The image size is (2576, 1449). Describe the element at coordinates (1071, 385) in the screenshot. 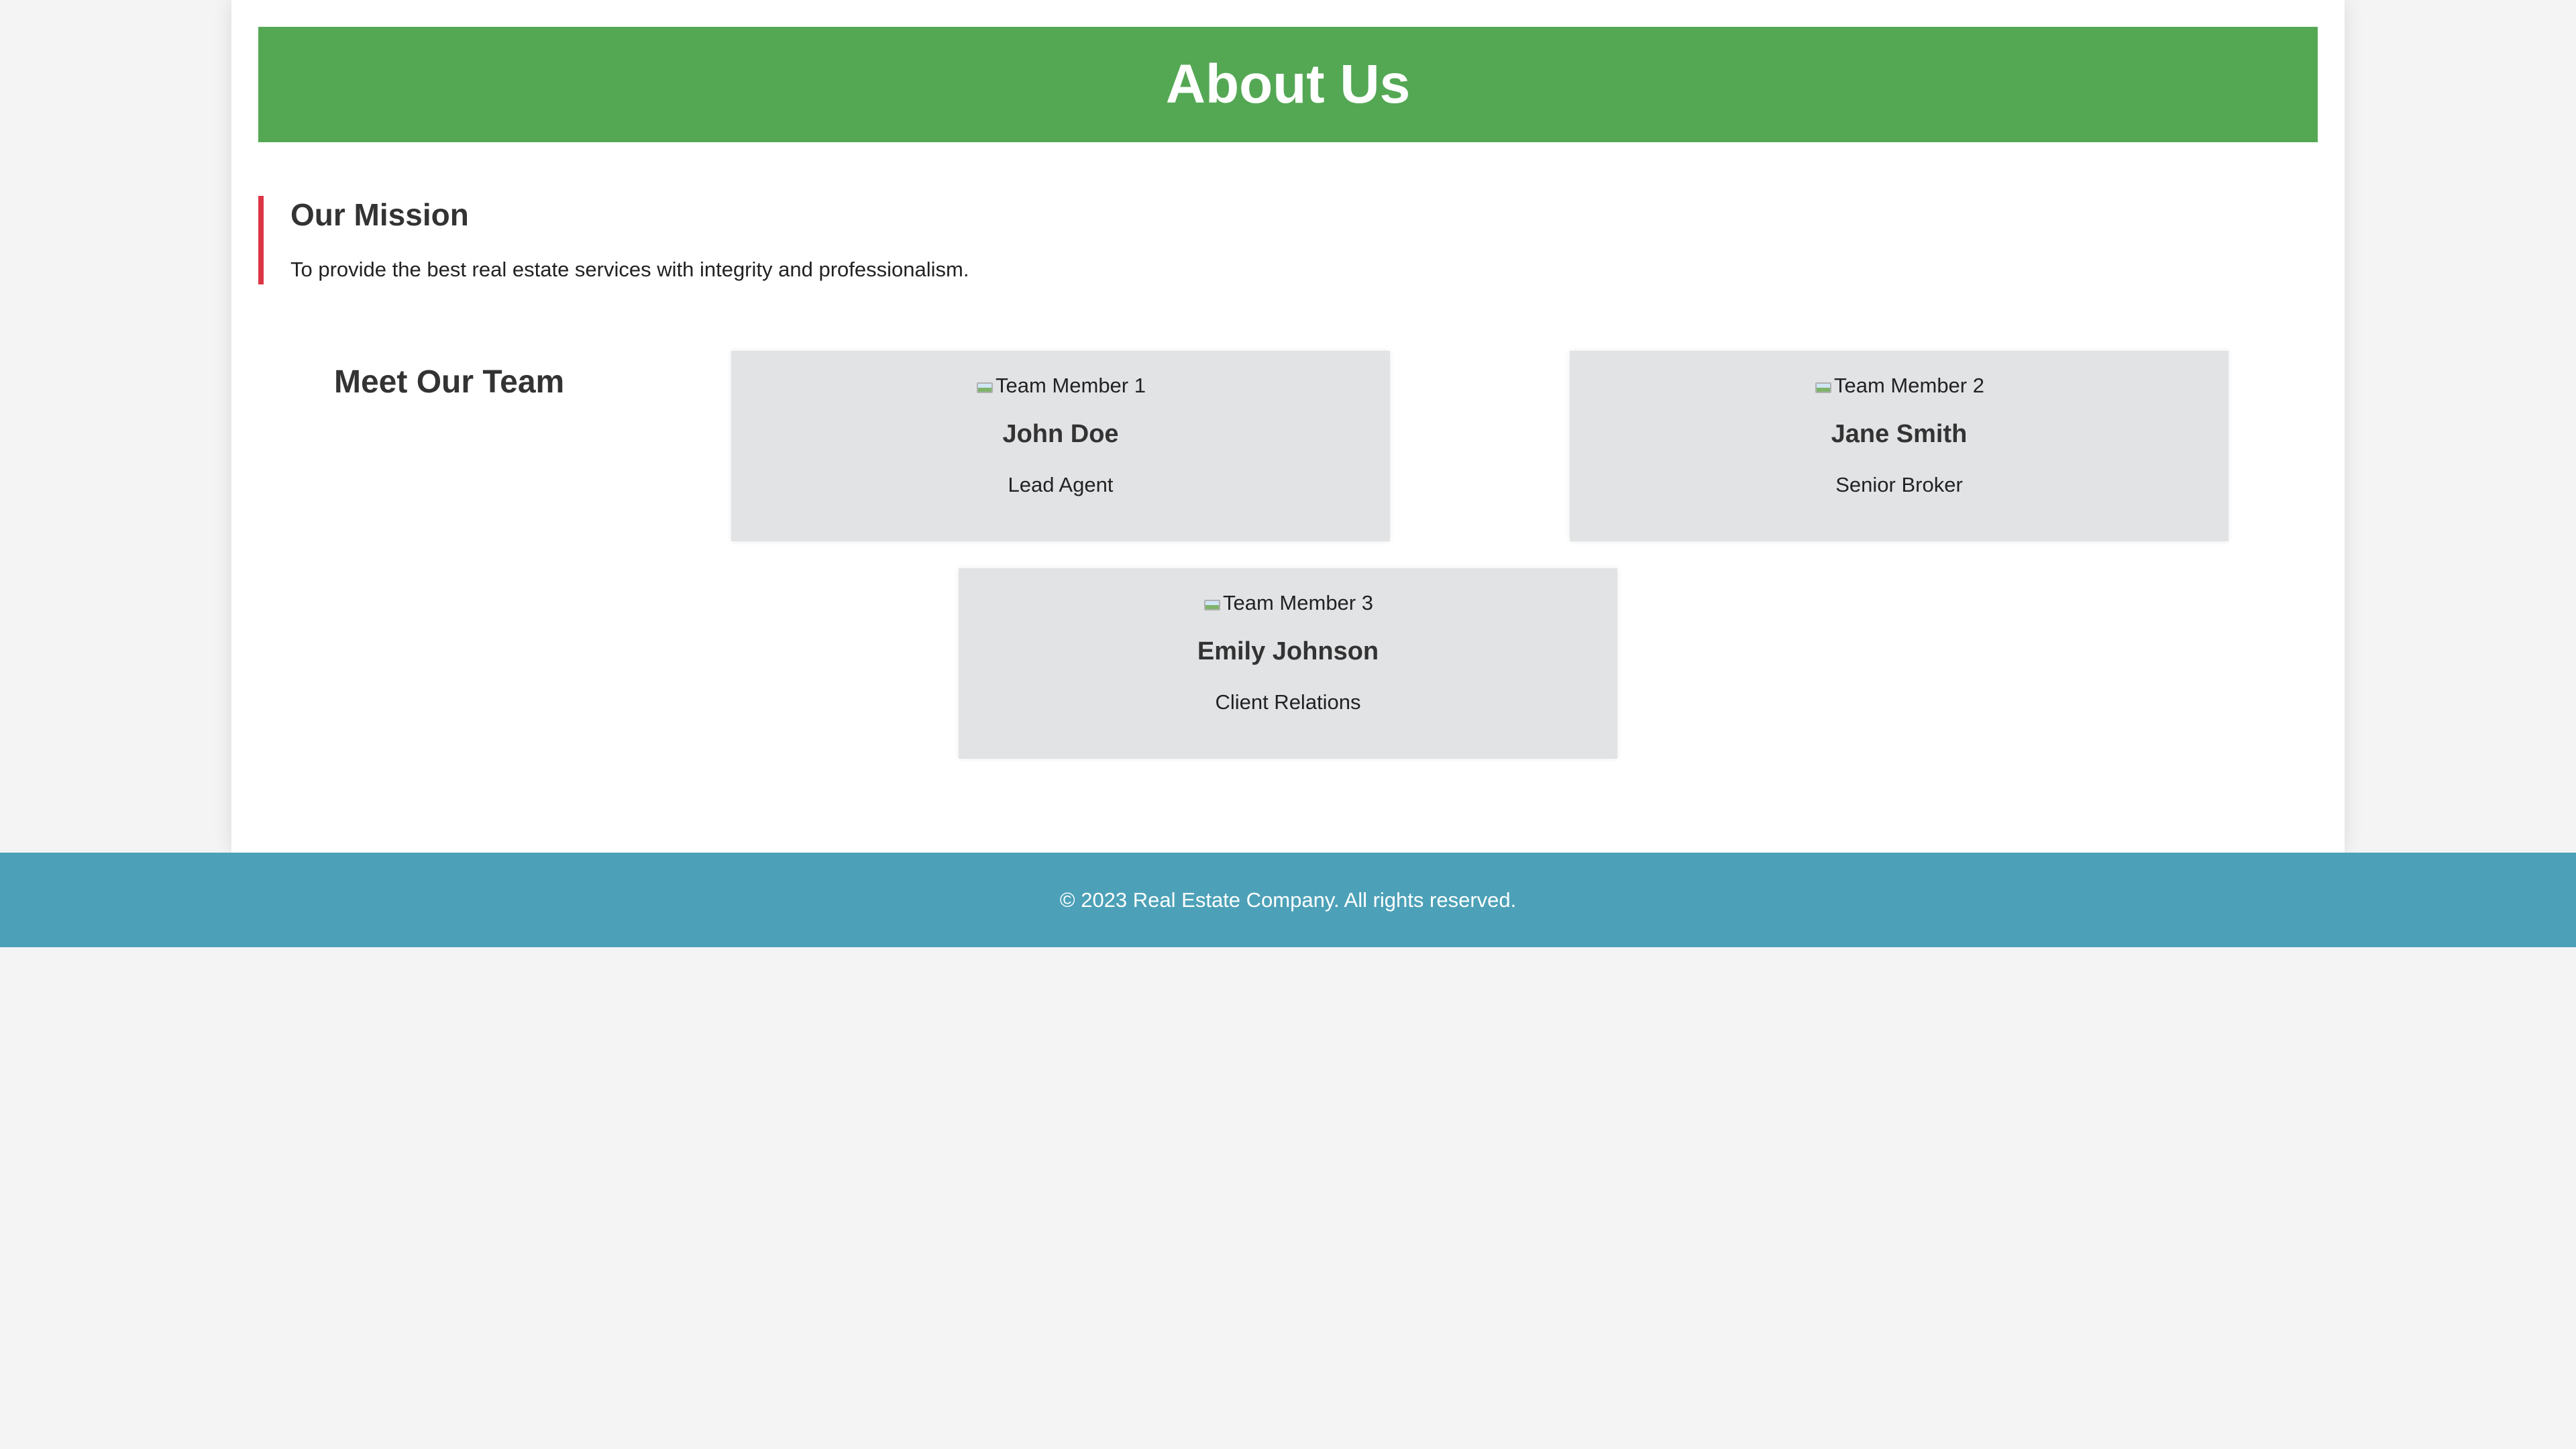

I see `team-member-photo-alt: Team Member 1` at that location.